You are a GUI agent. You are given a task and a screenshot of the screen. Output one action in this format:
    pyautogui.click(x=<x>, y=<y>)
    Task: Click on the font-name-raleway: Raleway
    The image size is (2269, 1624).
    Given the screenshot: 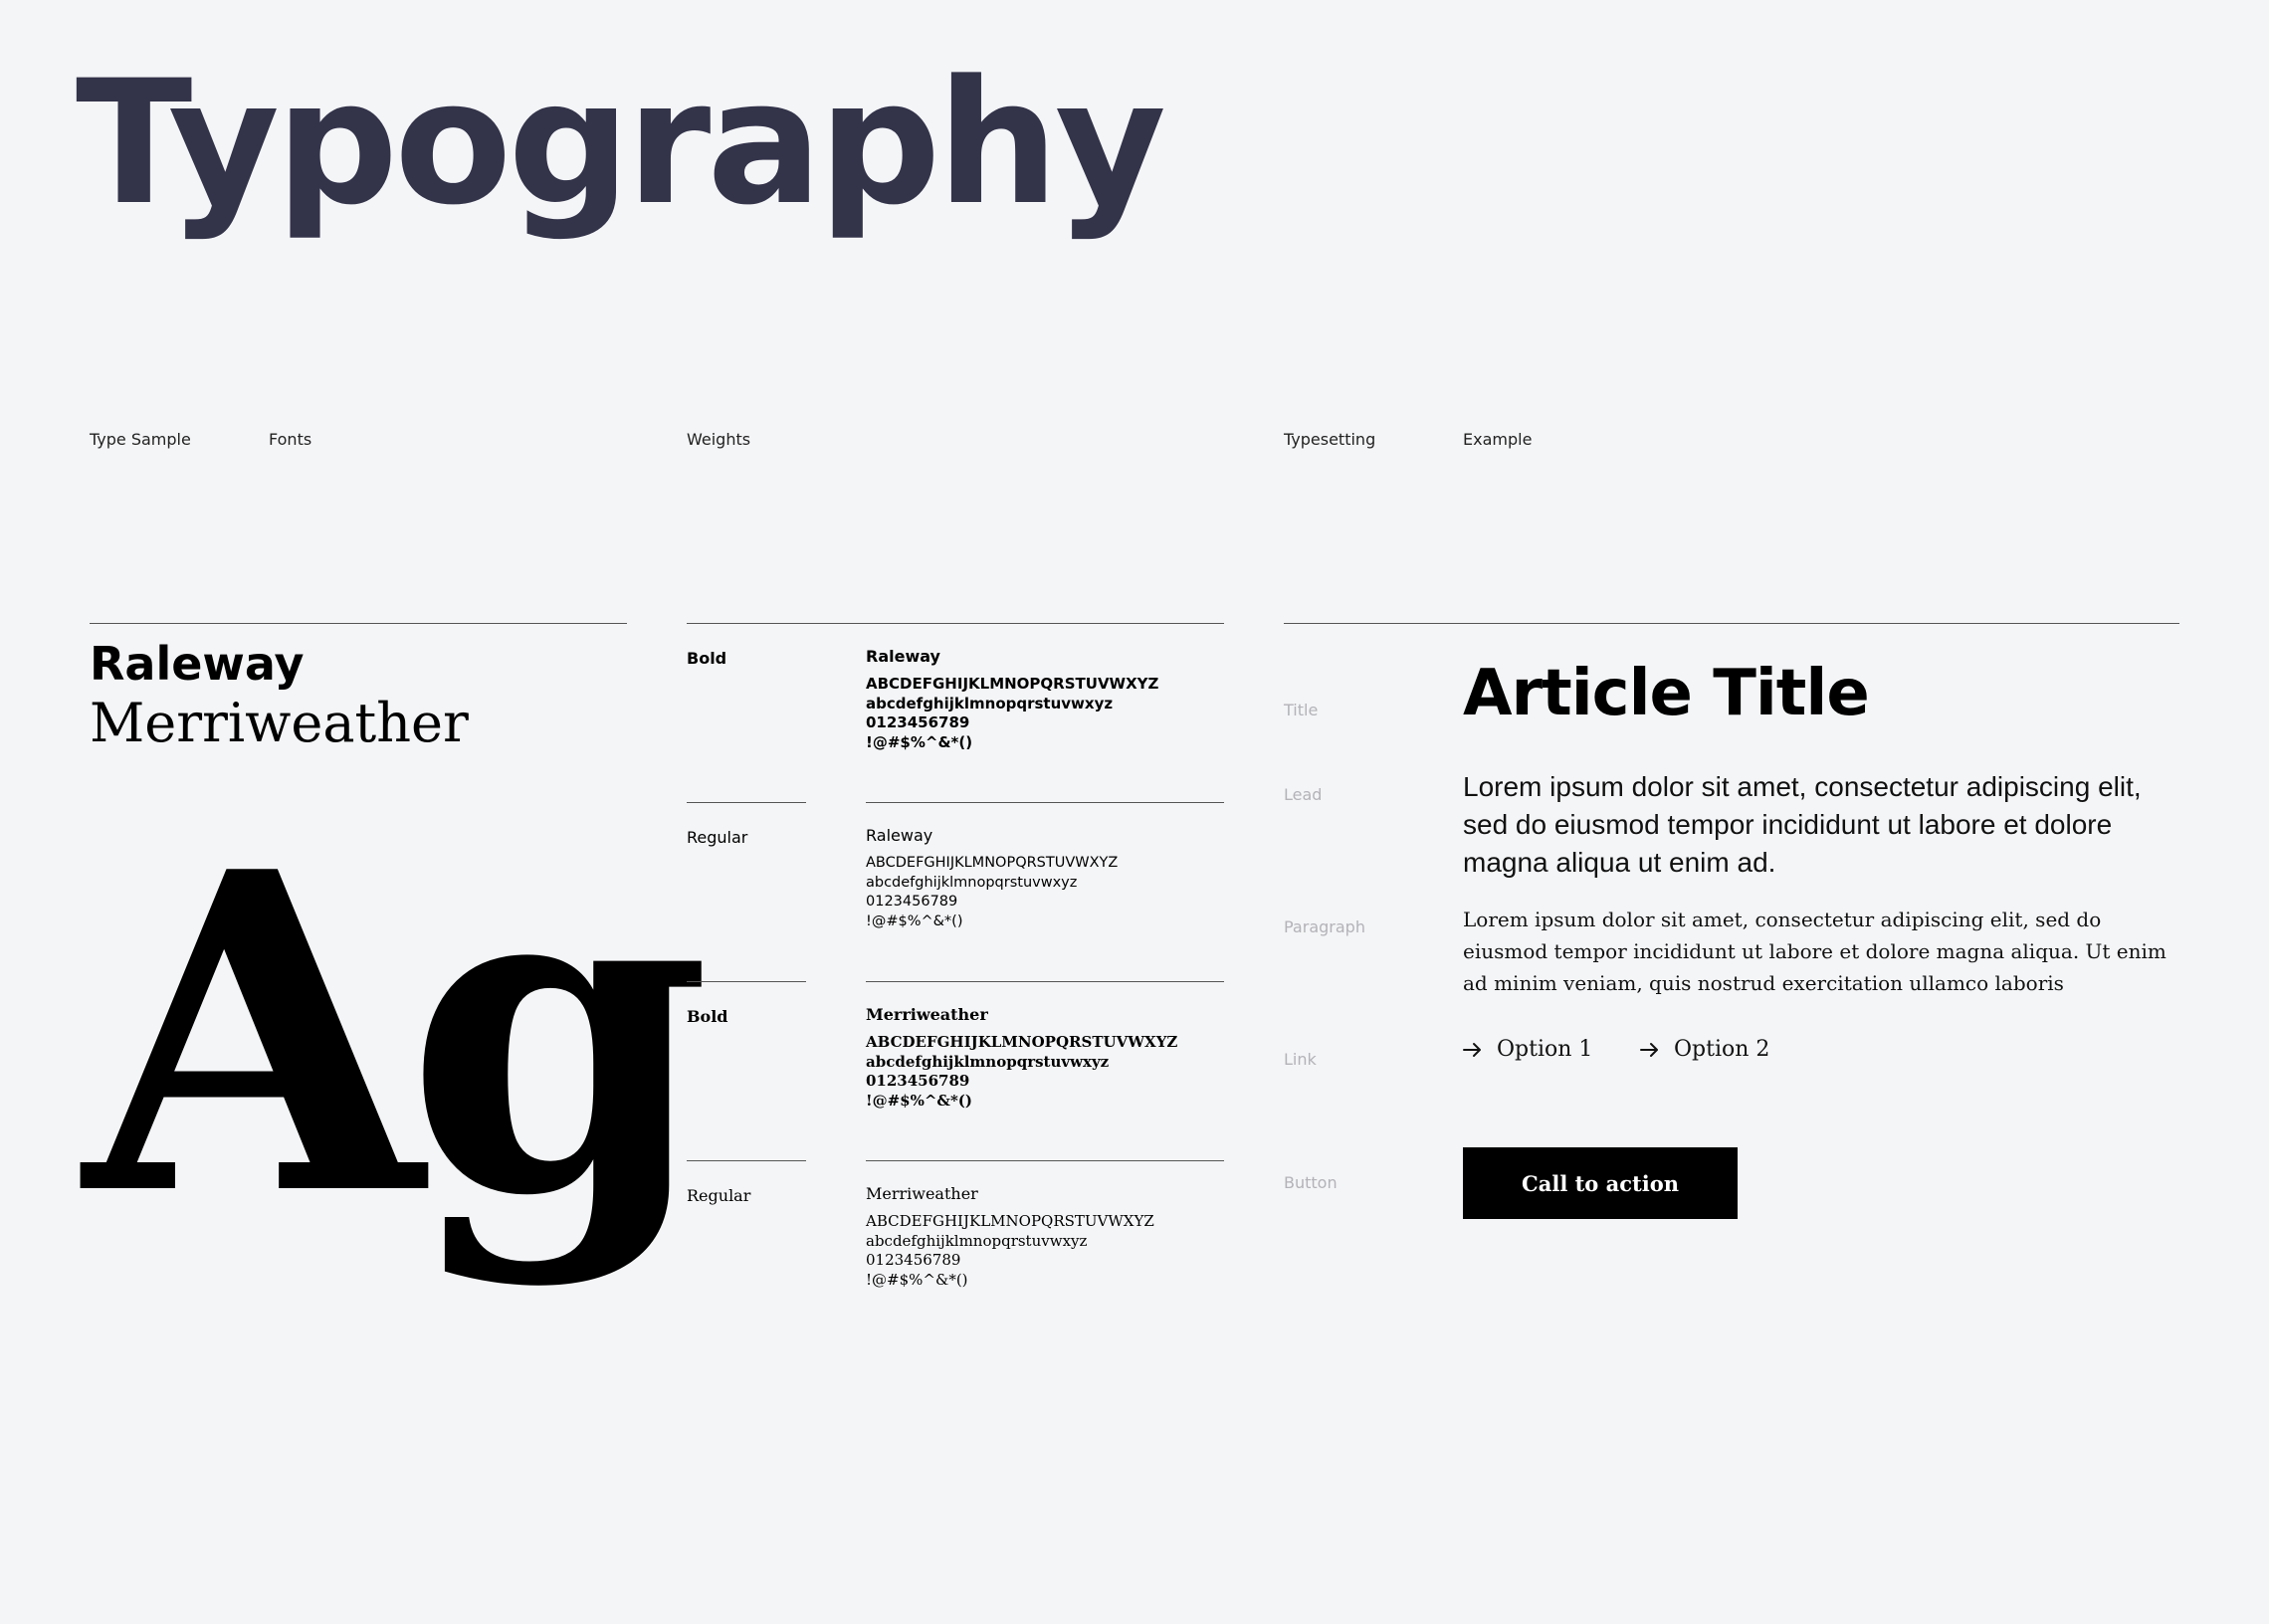 What is the action you would take?
    pyautogui.click(x=197, y=664)
    